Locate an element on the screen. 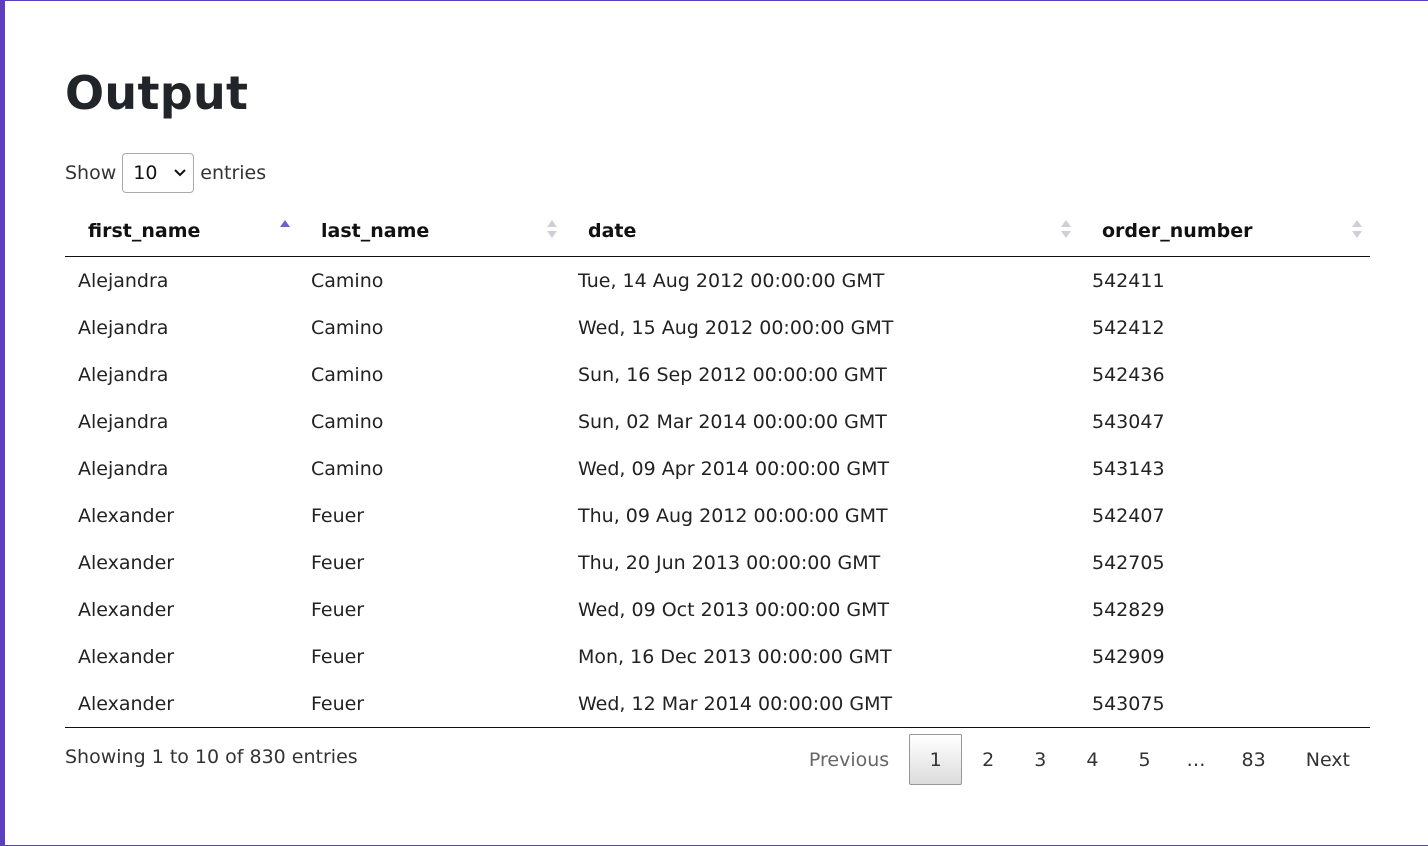  table-header-row: first_name last_name date order_number is located at coordinates (717, 231).